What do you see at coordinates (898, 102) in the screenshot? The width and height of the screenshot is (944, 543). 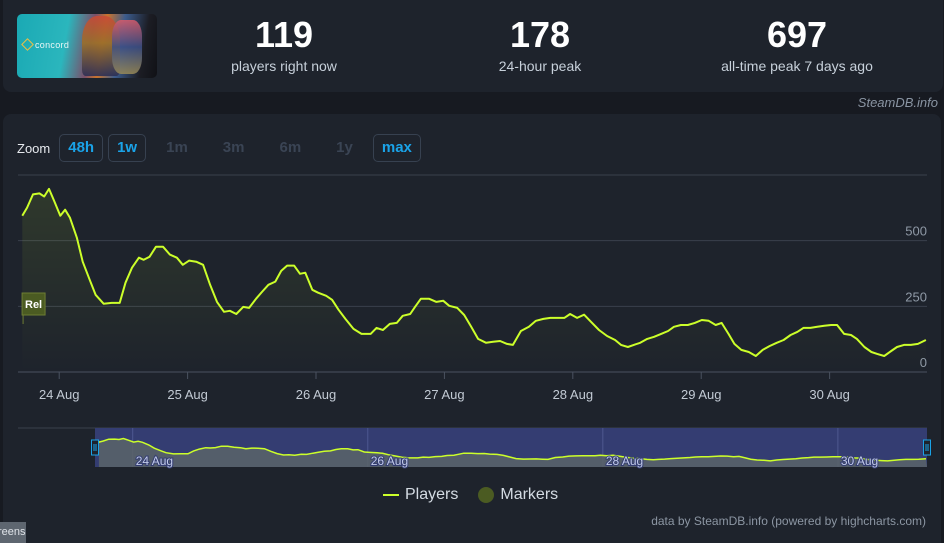 I see `steamdb-watermark: SteamDB.info` at bounding box center [898, 102].